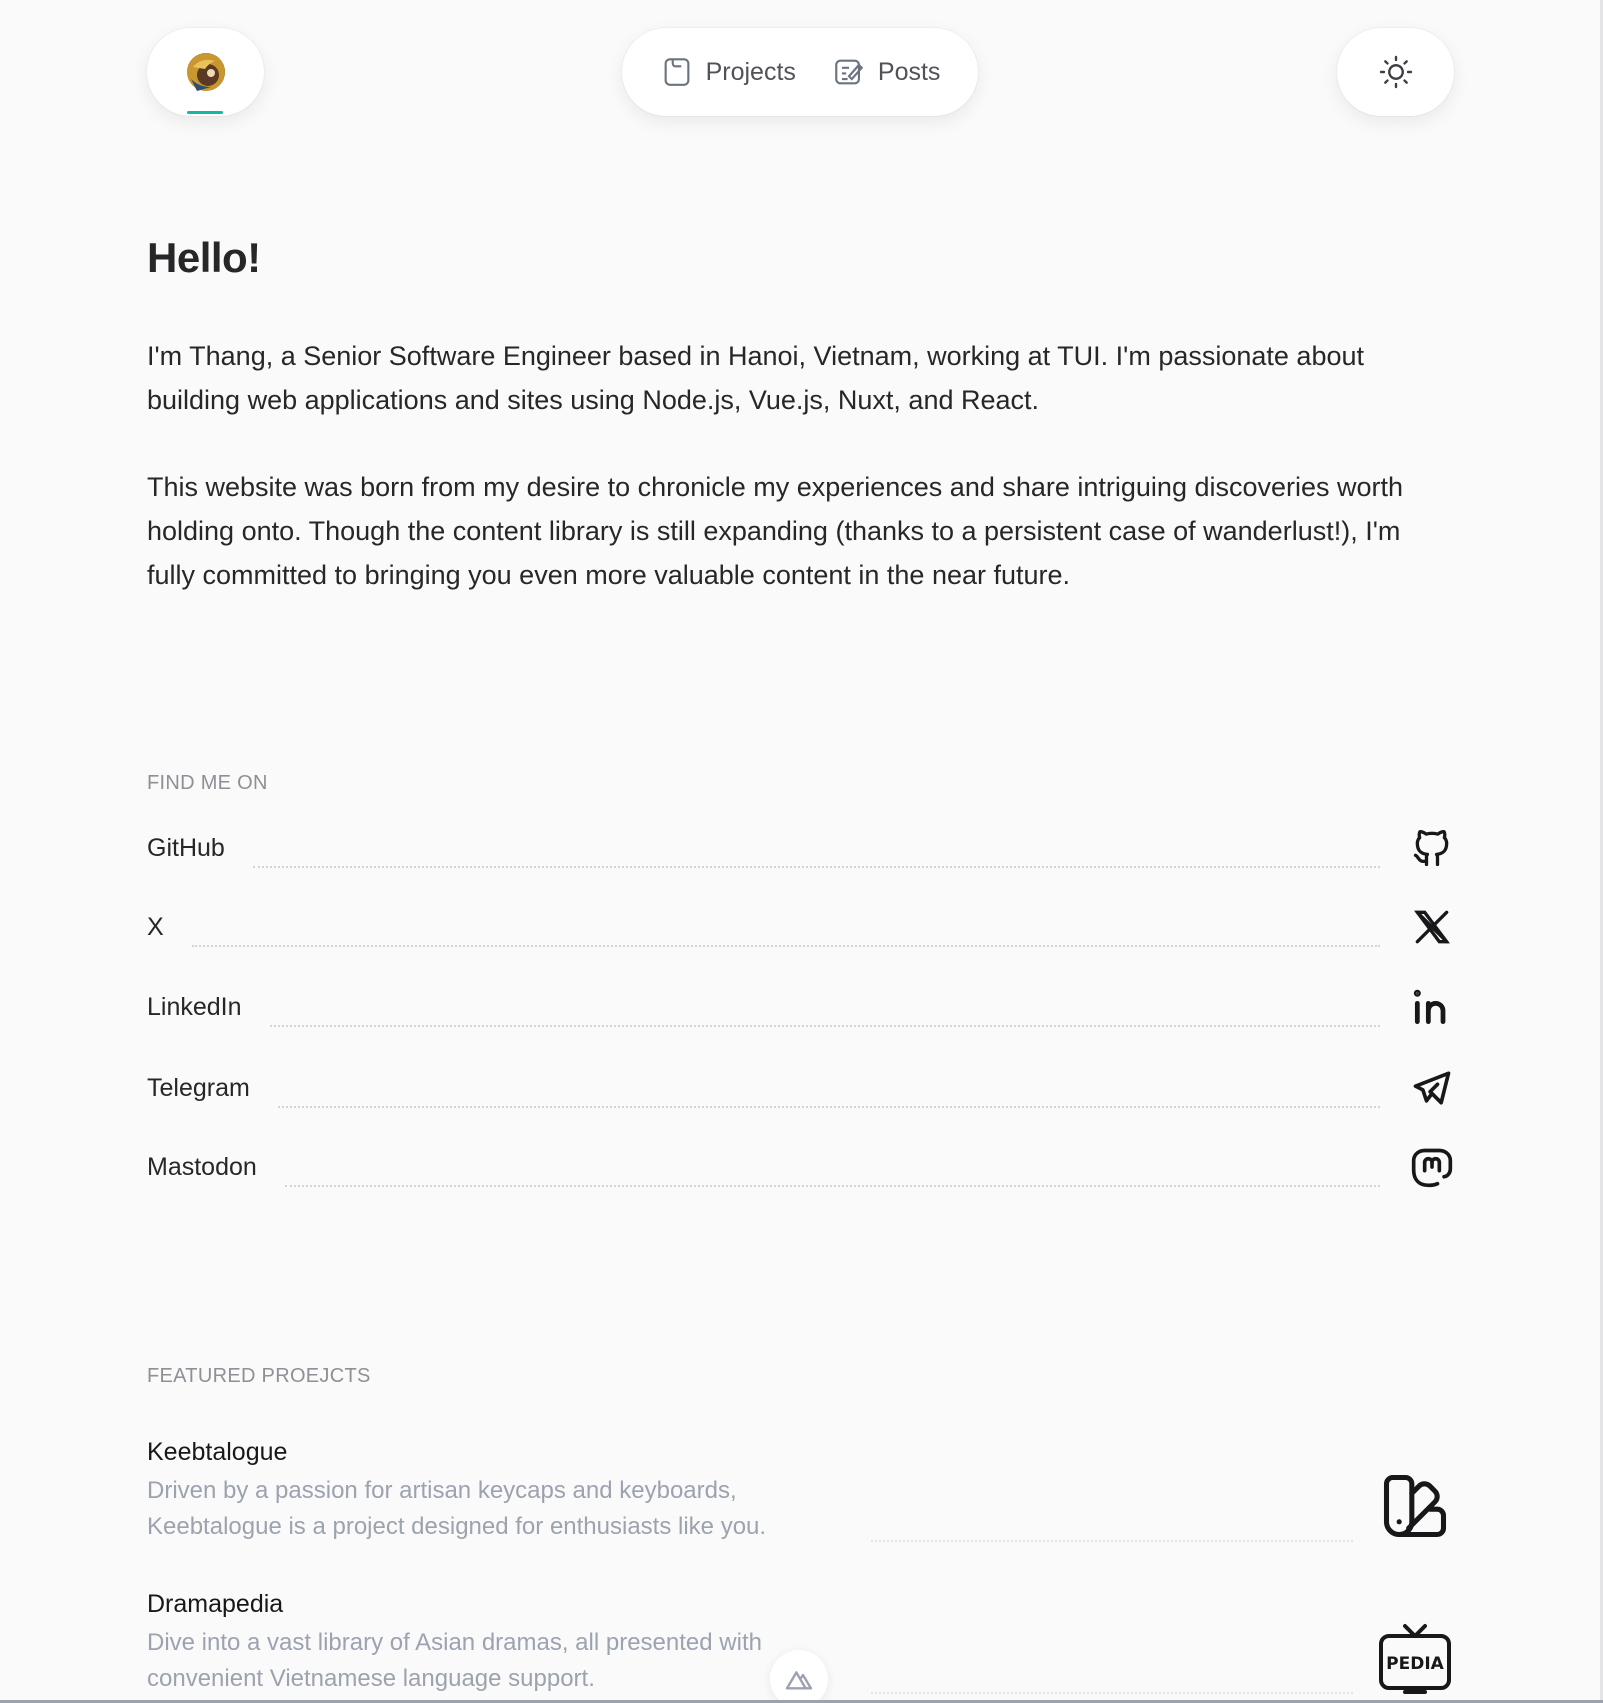  What do you see at coordinates (259, 1376) in the screenshot?
I see `featured-section-heading: FEATURED PROEJCTS` at bounding box center [259, 1376].